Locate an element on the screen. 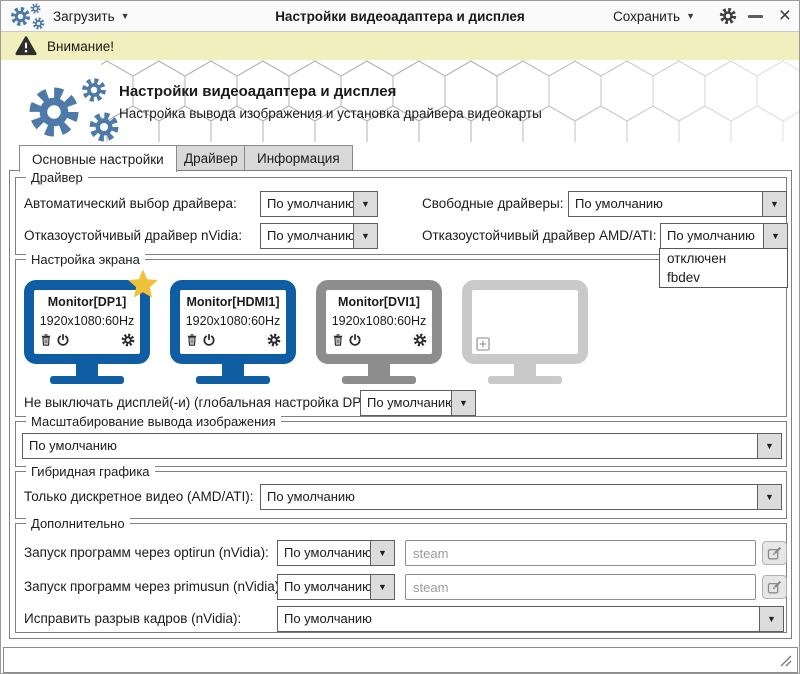 This screenshot has height=674, width=800. tearing-select: По умолчанию ▼ is located at coordinates (530, 619).